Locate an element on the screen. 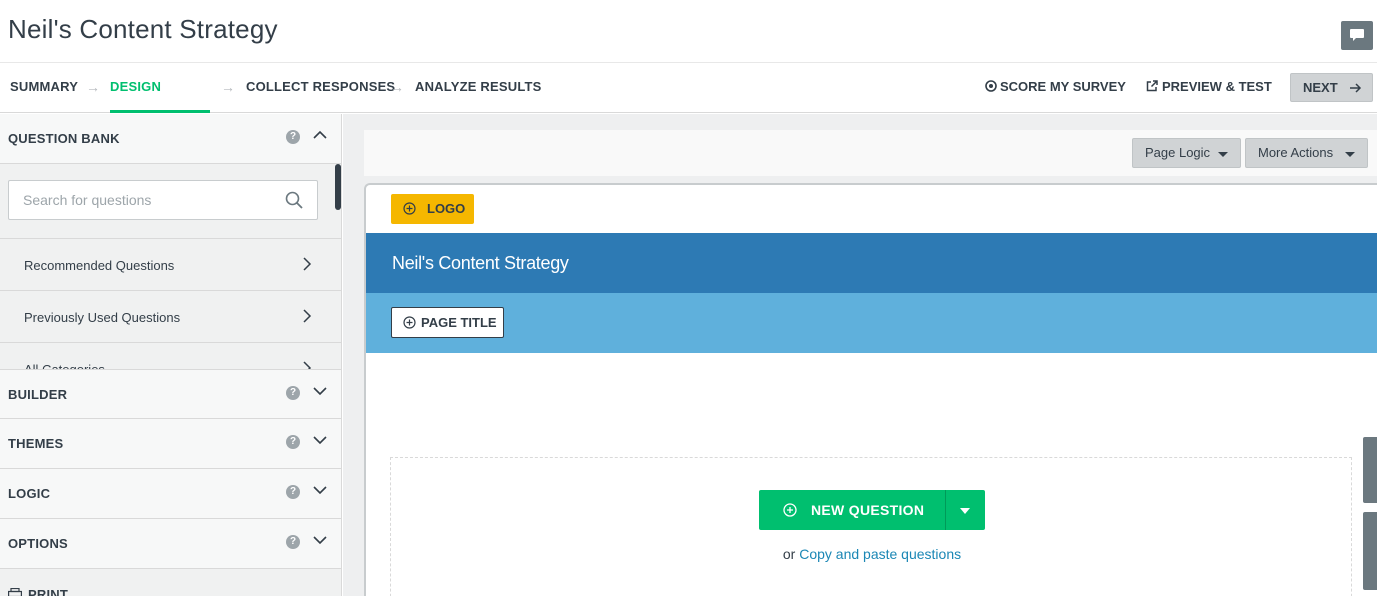 This screenshot has width=1377, height=596. options-header: OPTIONS ? is located at coordinates (170, 544).